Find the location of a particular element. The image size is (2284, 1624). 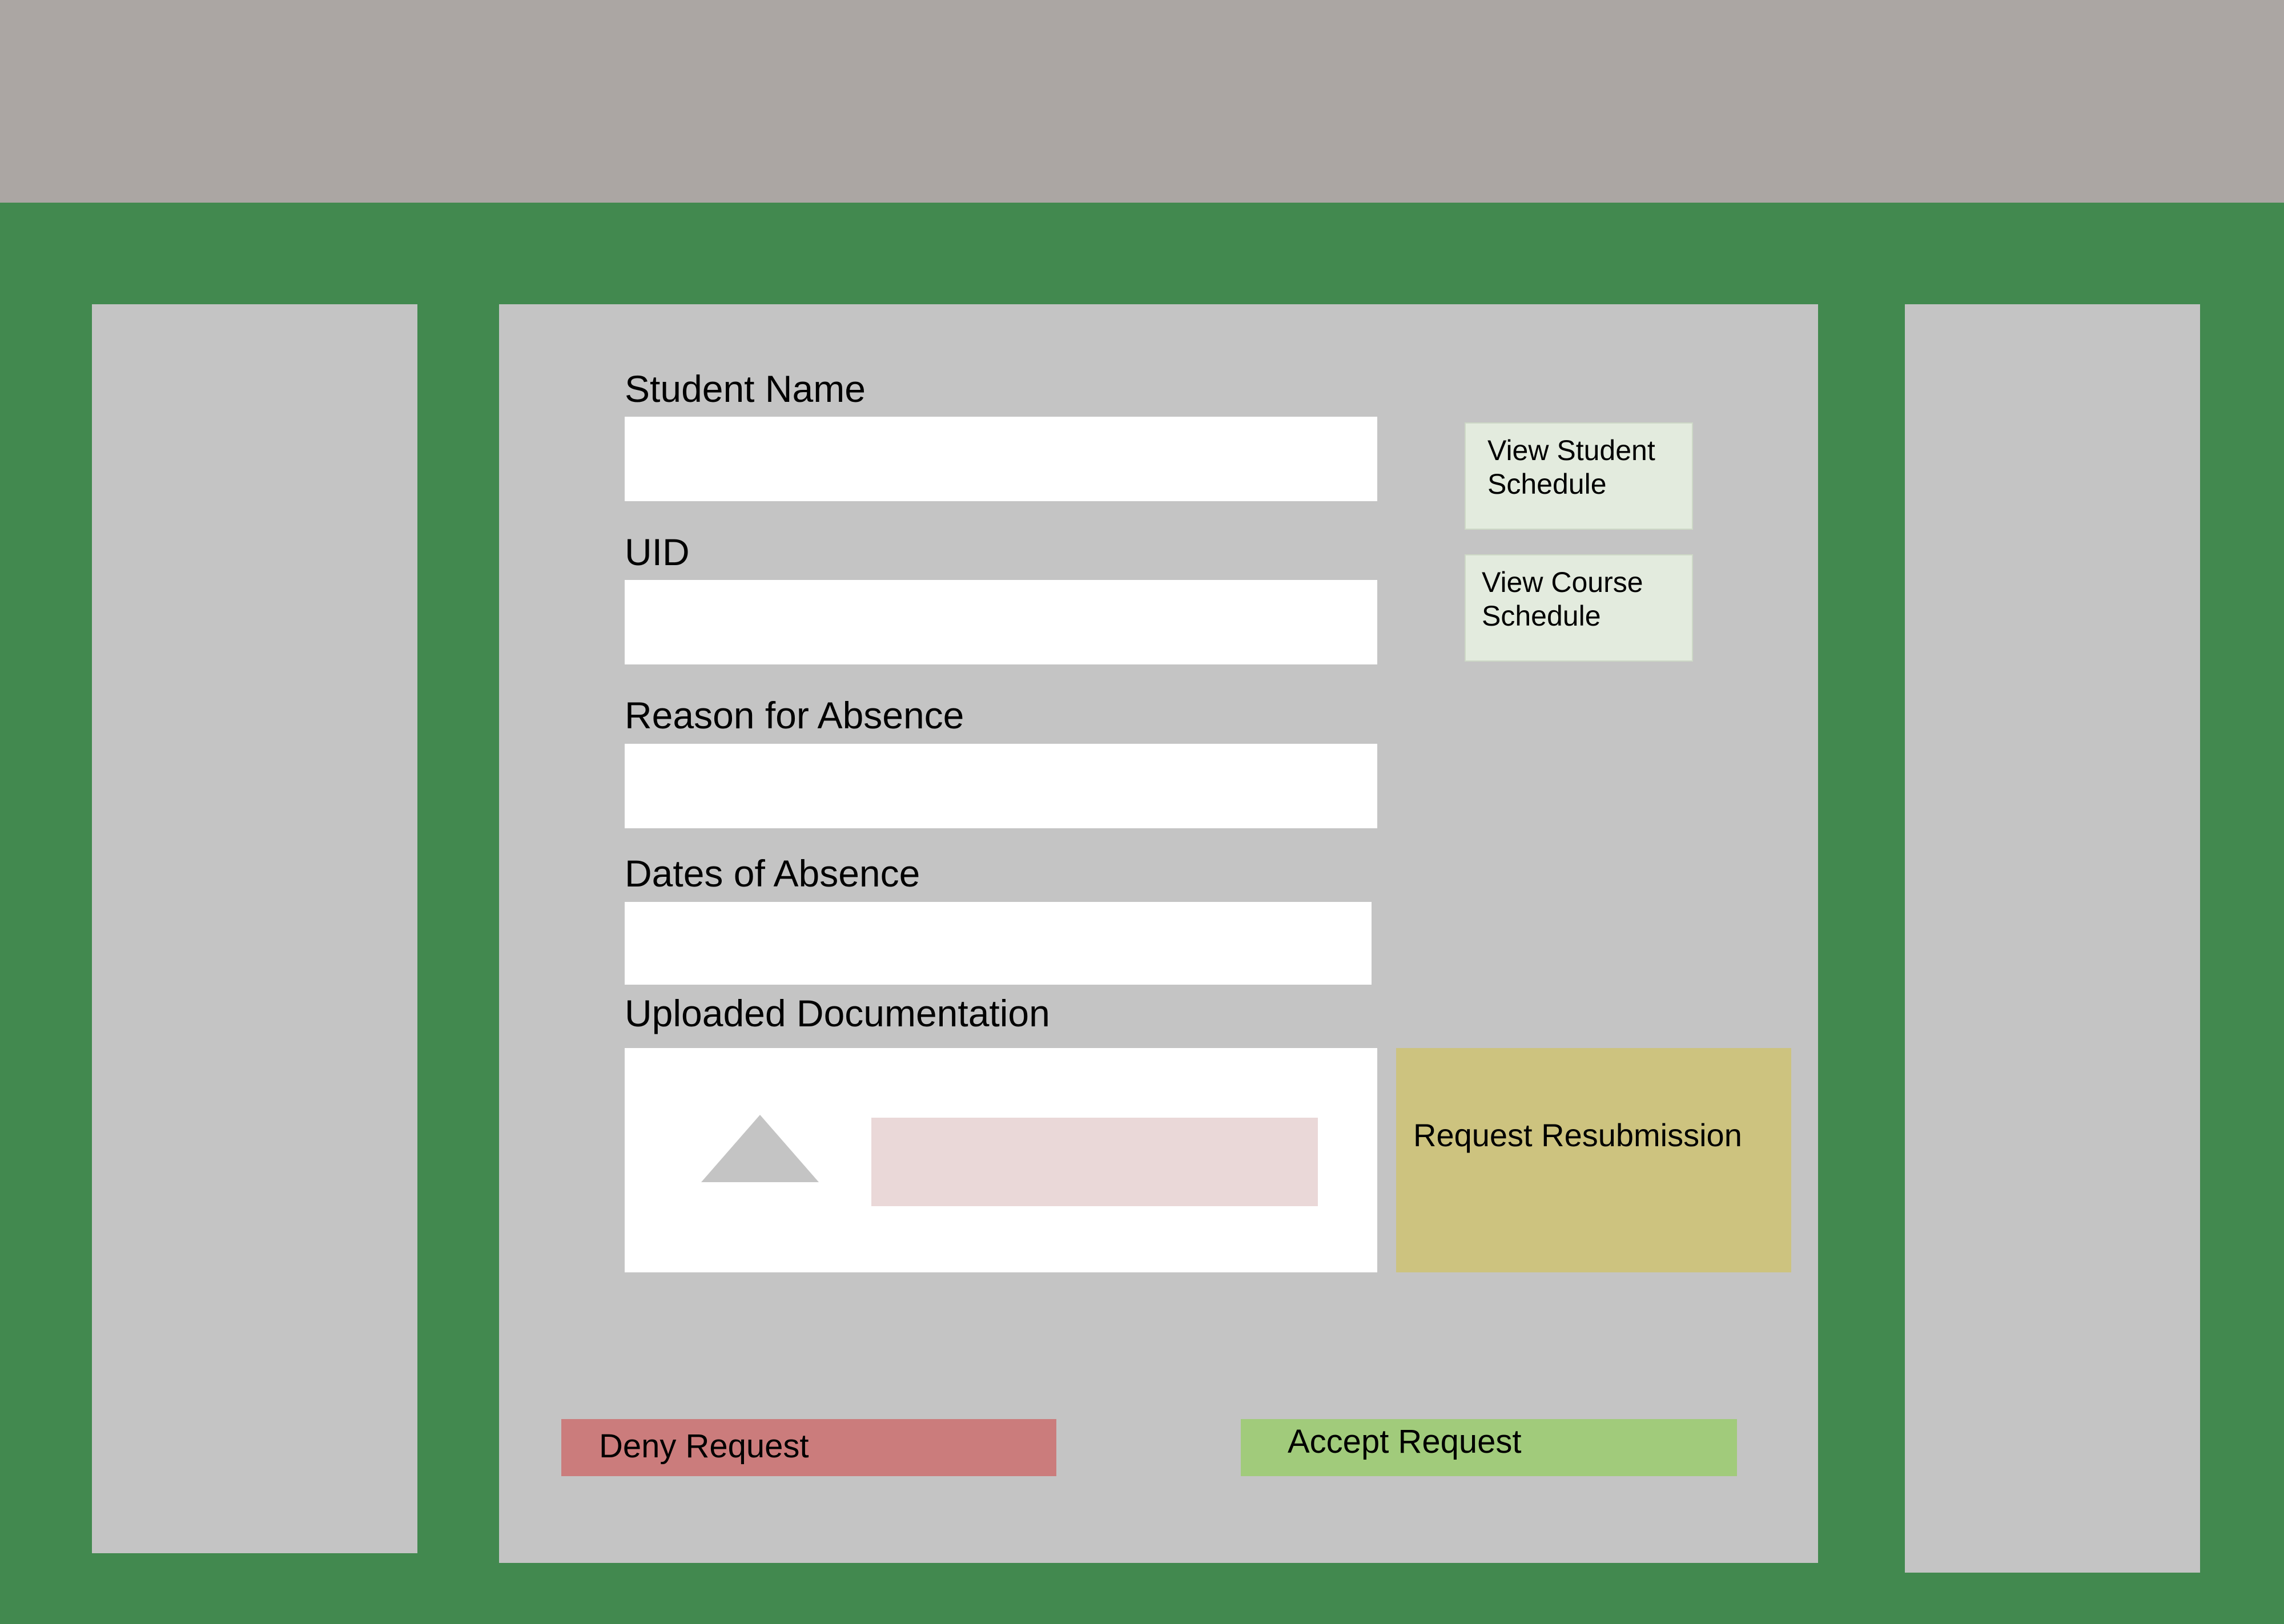

deny-request-button: Deny Request is located at coordinates (808, 1448).